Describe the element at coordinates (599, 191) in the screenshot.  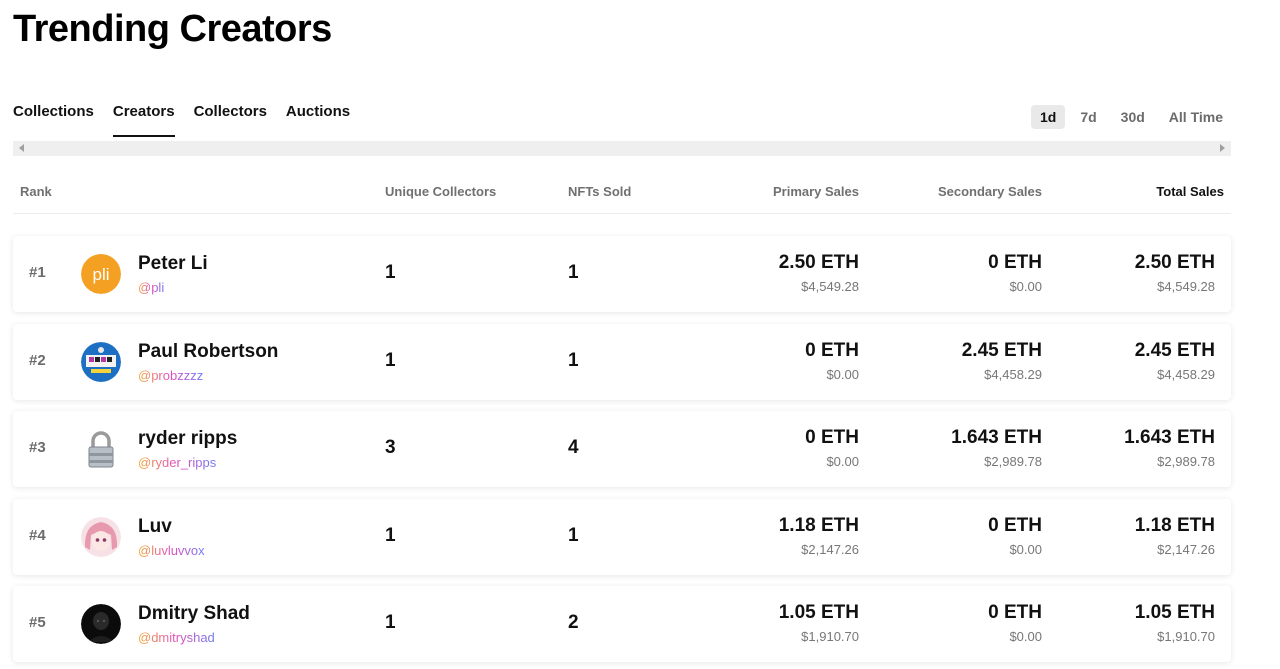
I see `column-header-nfts-sold: NFTs Sold` at that location.